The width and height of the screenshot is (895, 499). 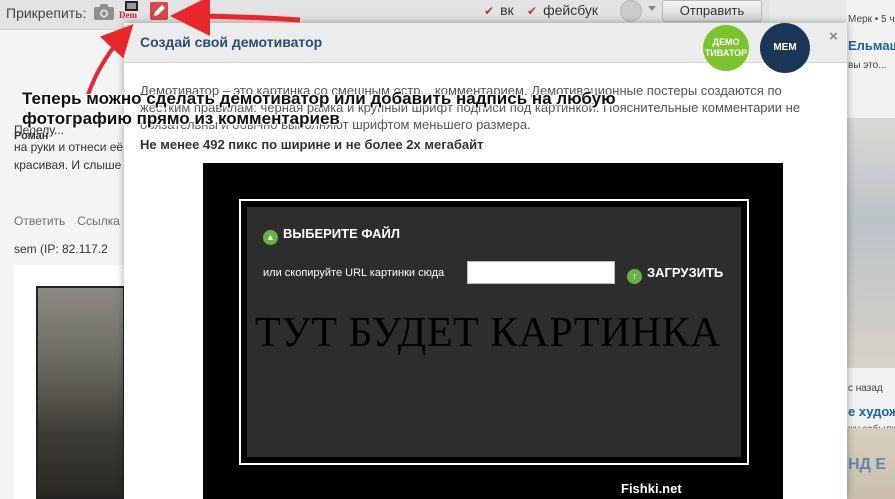 I want to click on demotivator-mode-label-1: ДЕМО, so click(x=726, y=42).